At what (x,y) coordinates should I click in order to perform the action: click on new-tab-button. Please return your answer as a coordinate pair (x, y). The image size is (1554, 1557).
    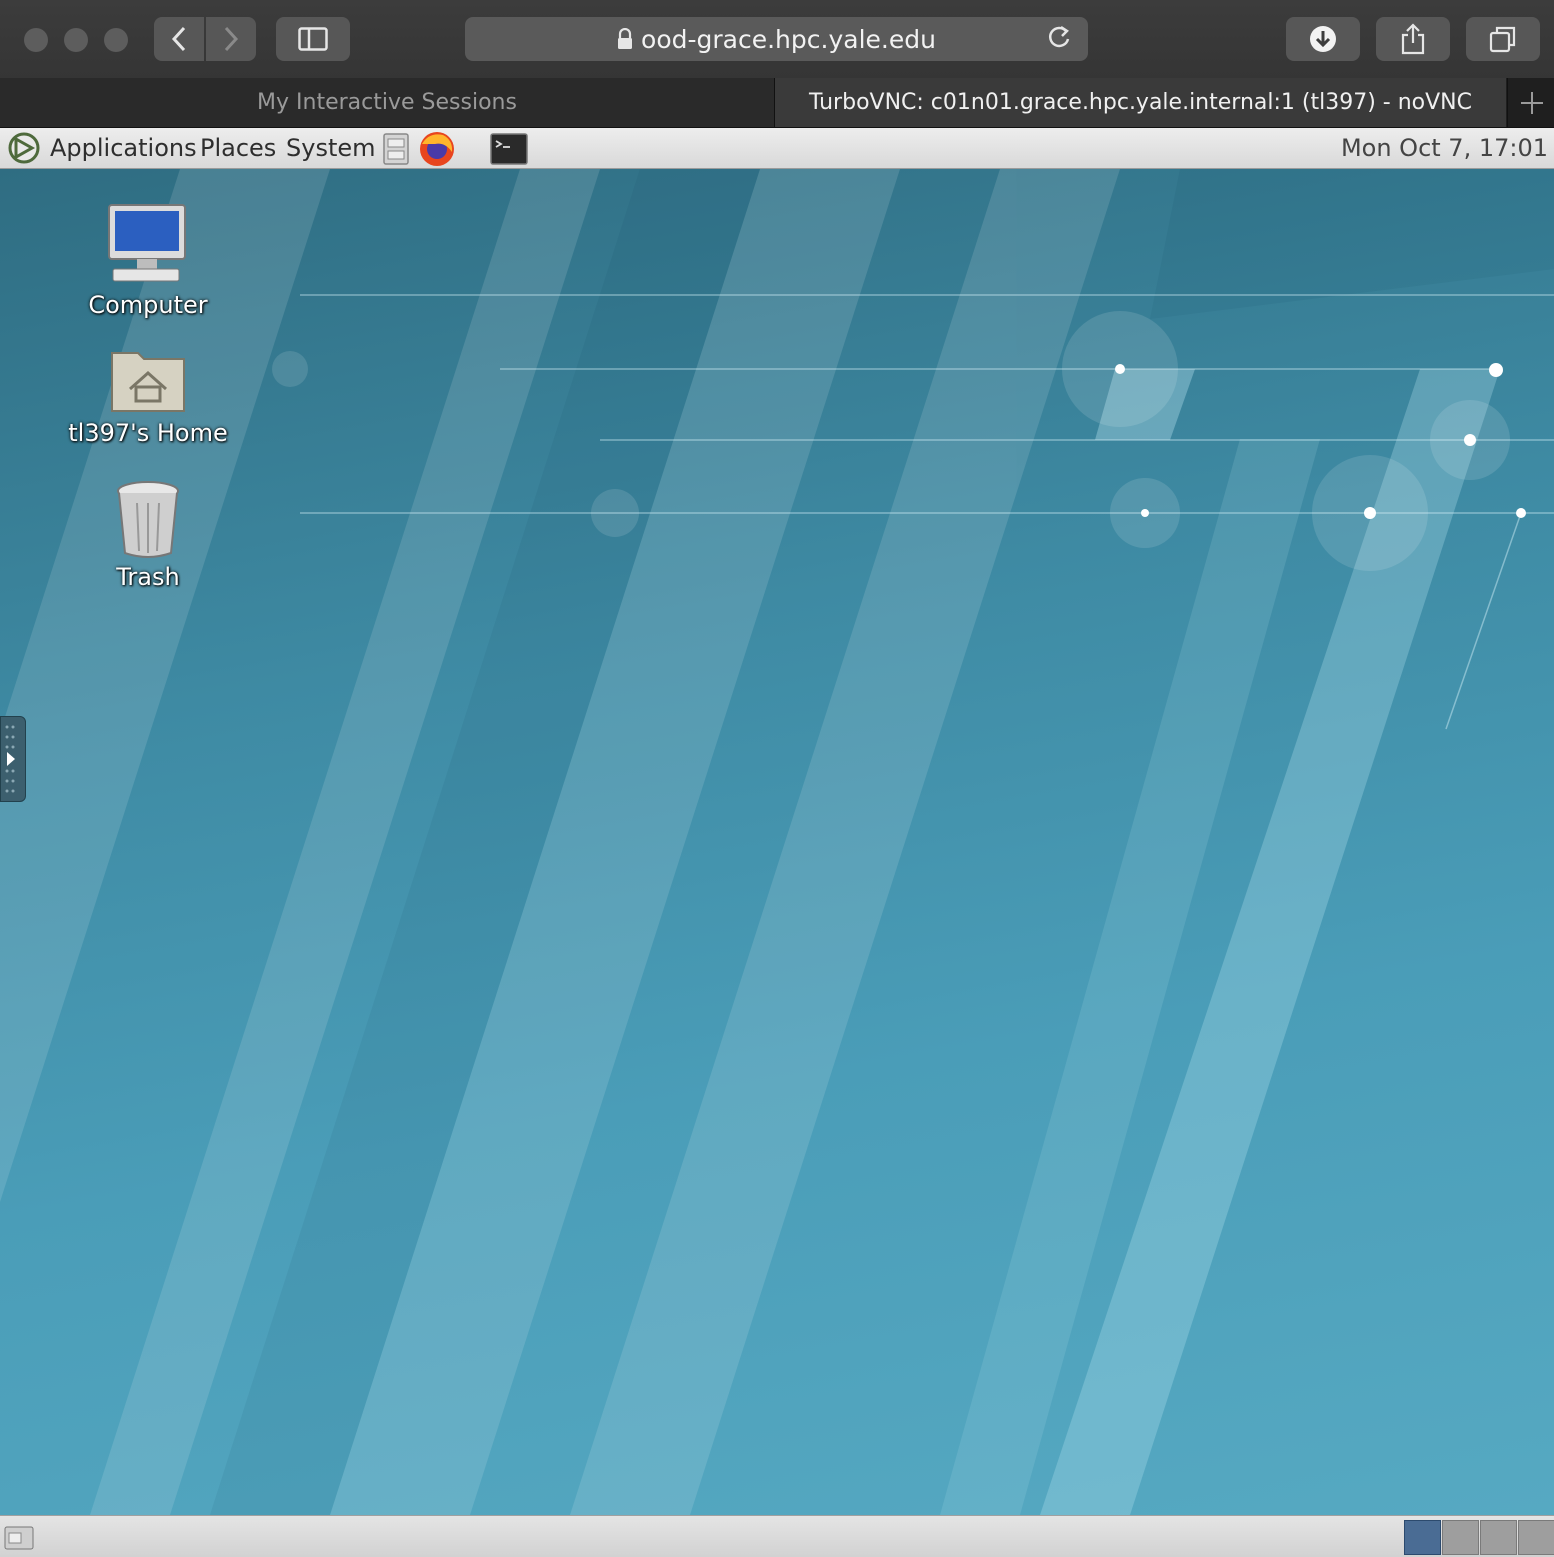
    Looking at the image, I should click on (1530, 102).